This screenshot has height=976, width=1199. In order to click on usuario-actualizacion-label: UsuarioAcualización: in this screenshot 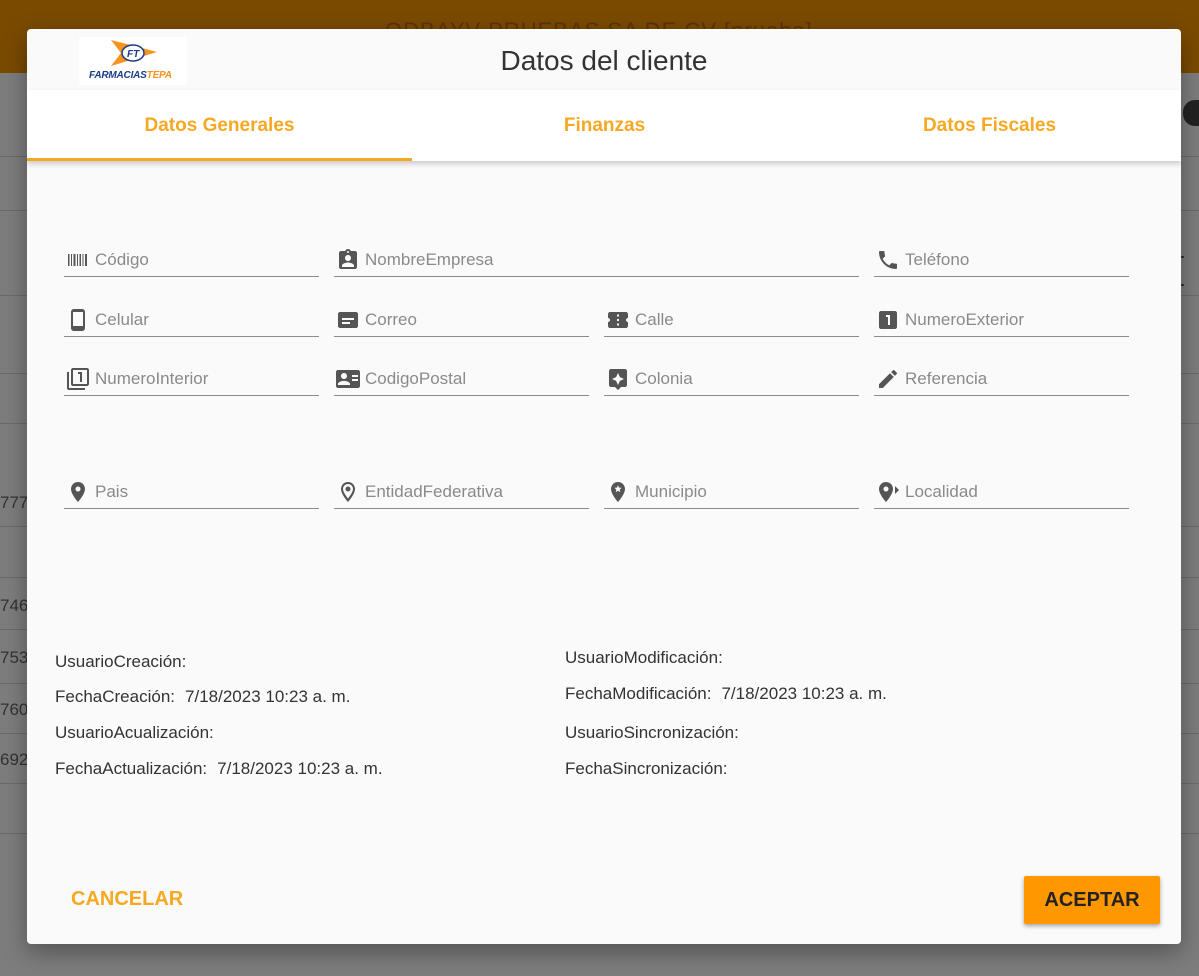, I will do `click(134, 732)`.